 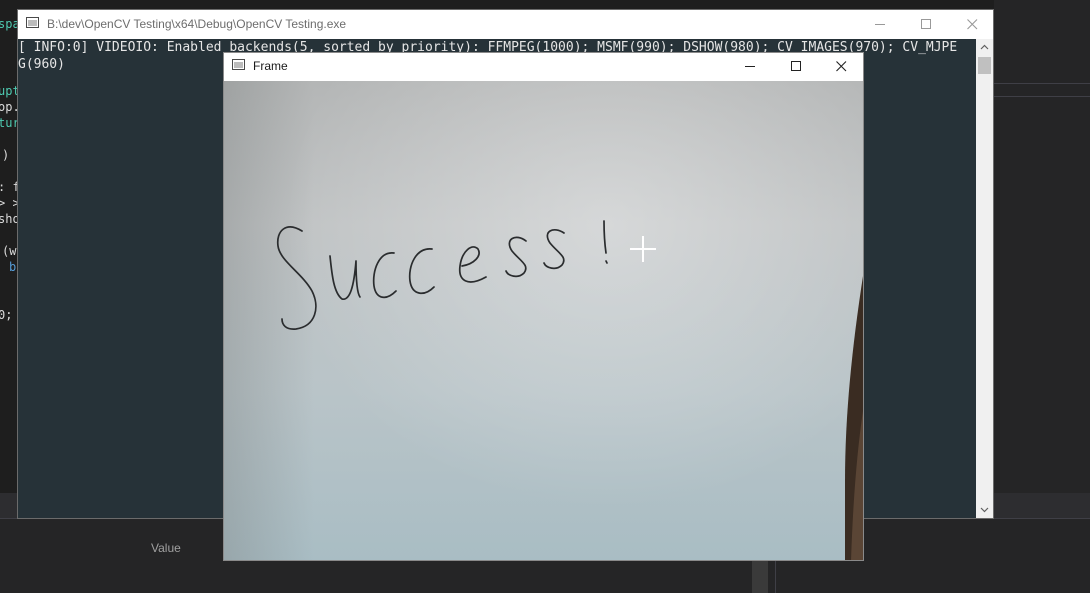 I want to click on paper-edge, so click(x=854, y=418).